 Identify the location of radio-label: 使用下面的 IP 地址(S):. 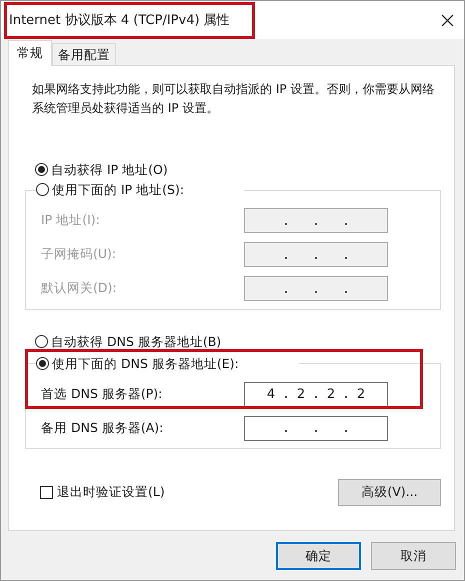
(118, 190).